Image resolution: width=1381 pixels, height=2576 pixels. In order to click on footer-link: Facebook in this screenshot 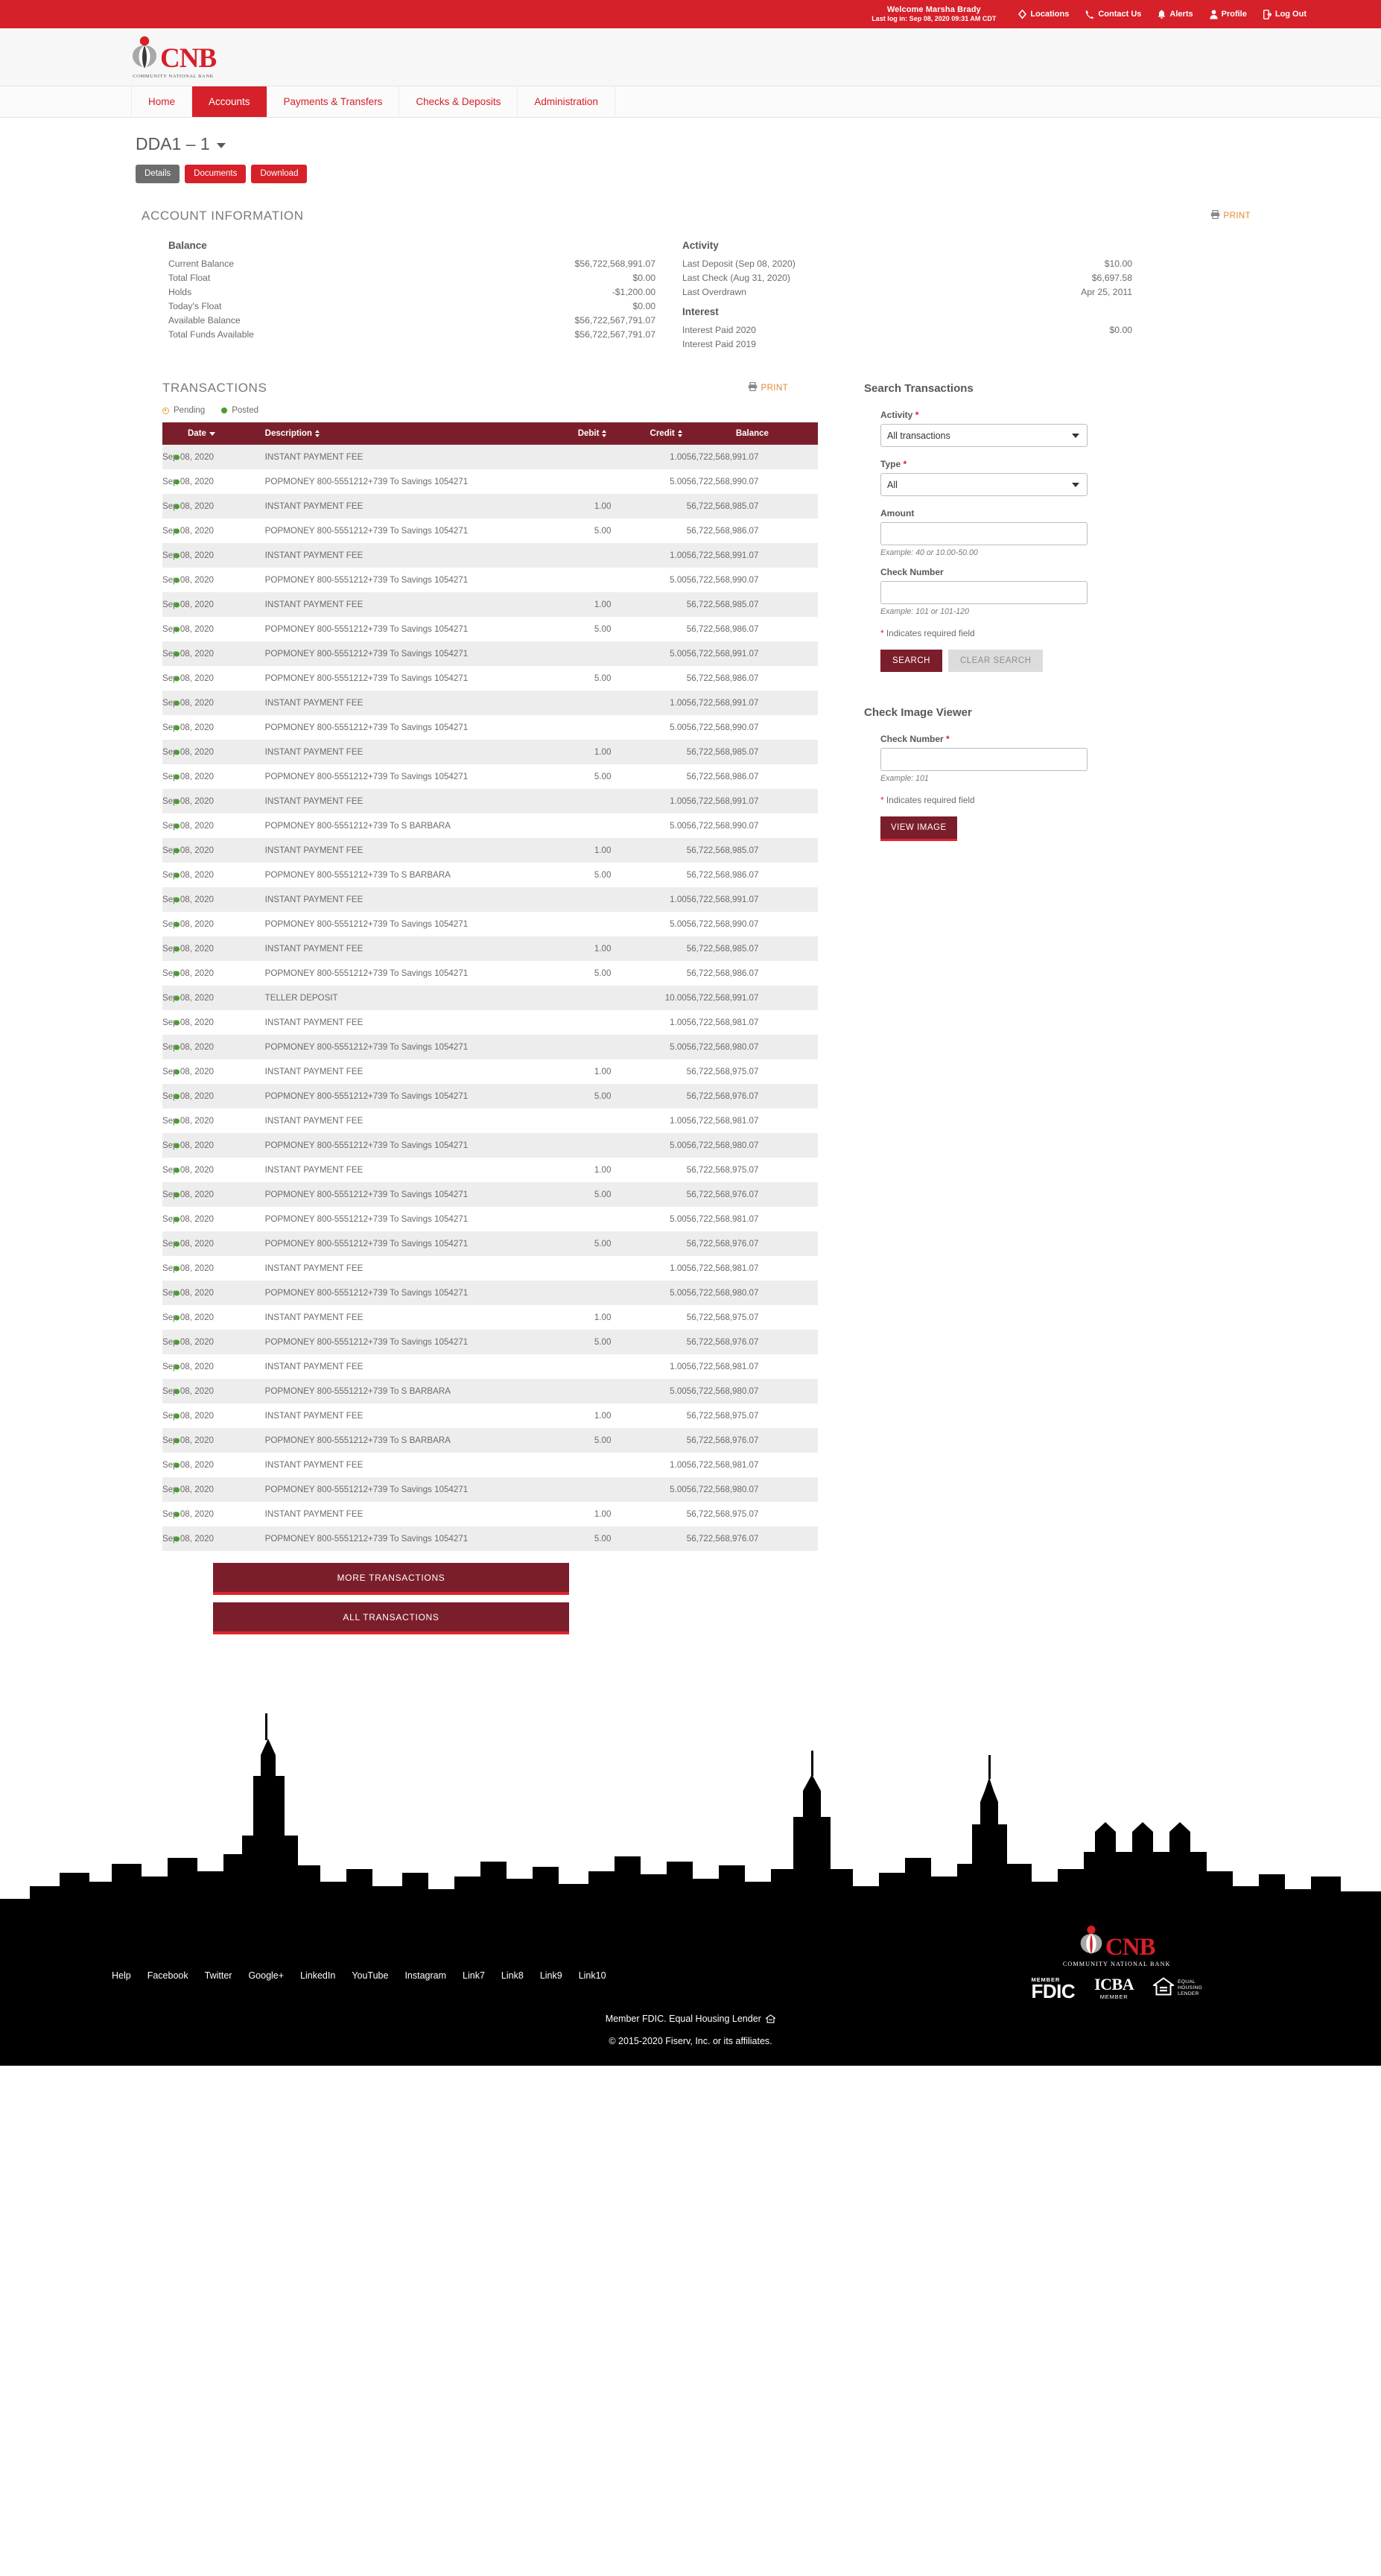, I will do `click(167, 1976)`.